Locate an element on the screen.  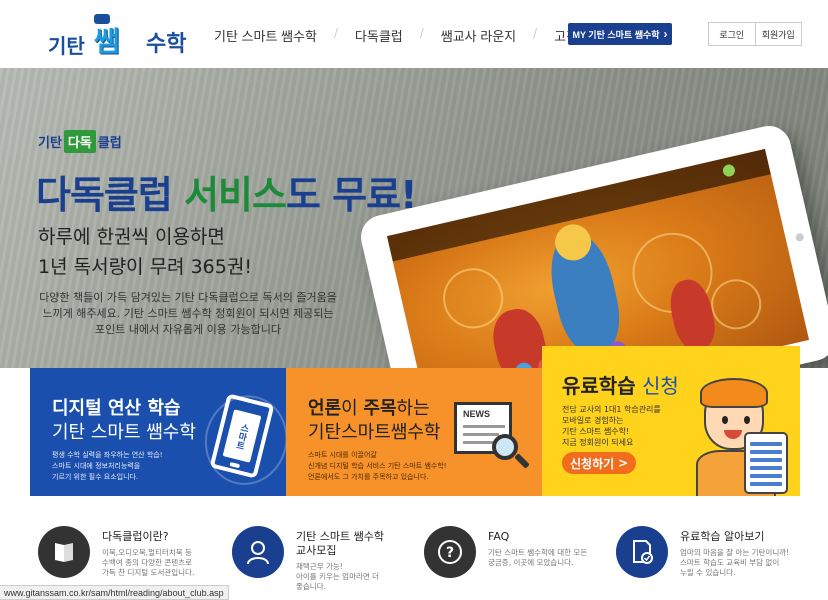
club-logo-part3: 클럽 is located at coordinates (109, 143).